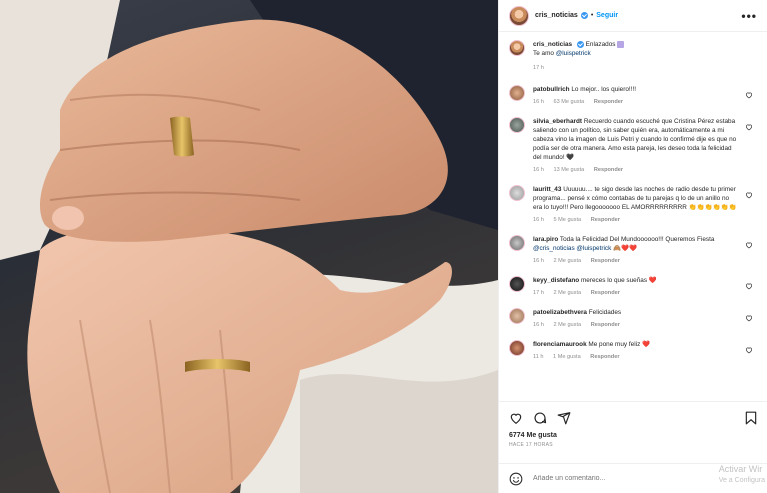  I want to click on author-username: cris_noticias, so click(556, 15).